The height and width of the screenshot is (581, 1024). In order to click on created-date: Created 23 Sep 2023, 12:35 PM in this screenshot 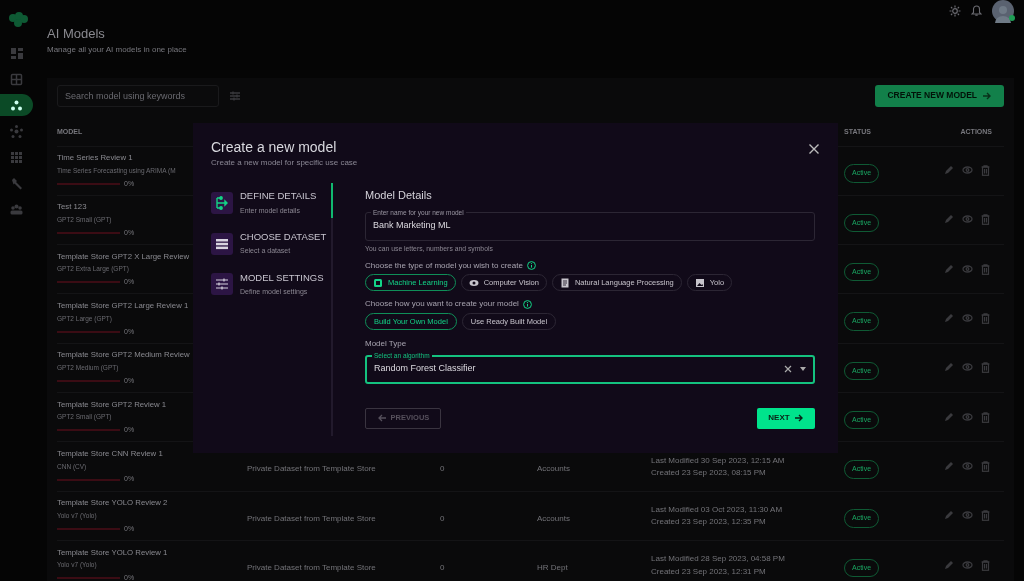, I will do `click(708, 522)`.